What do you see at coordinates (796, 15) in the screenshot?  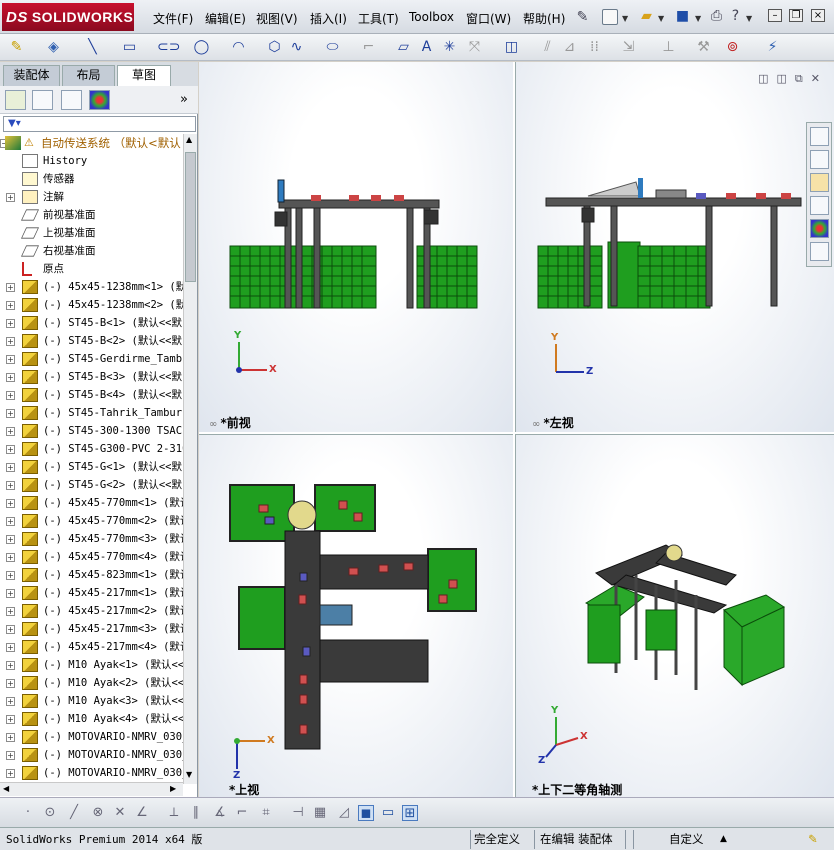 I see `restore-icon: ❐` at bounding box center [796, 15].